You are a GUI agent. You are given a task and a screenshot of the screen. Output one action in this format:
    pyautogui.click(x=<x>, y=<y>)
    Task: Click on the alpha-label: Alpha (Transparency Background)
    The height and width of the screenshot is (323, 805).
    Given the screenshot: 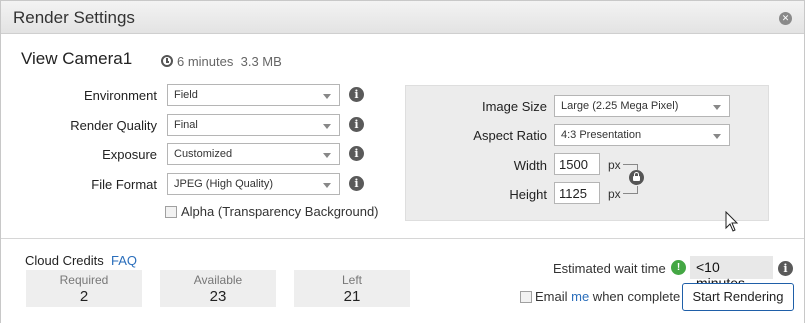 What is the action you would take?
    pyautogui.click(x=280, y=211)
    